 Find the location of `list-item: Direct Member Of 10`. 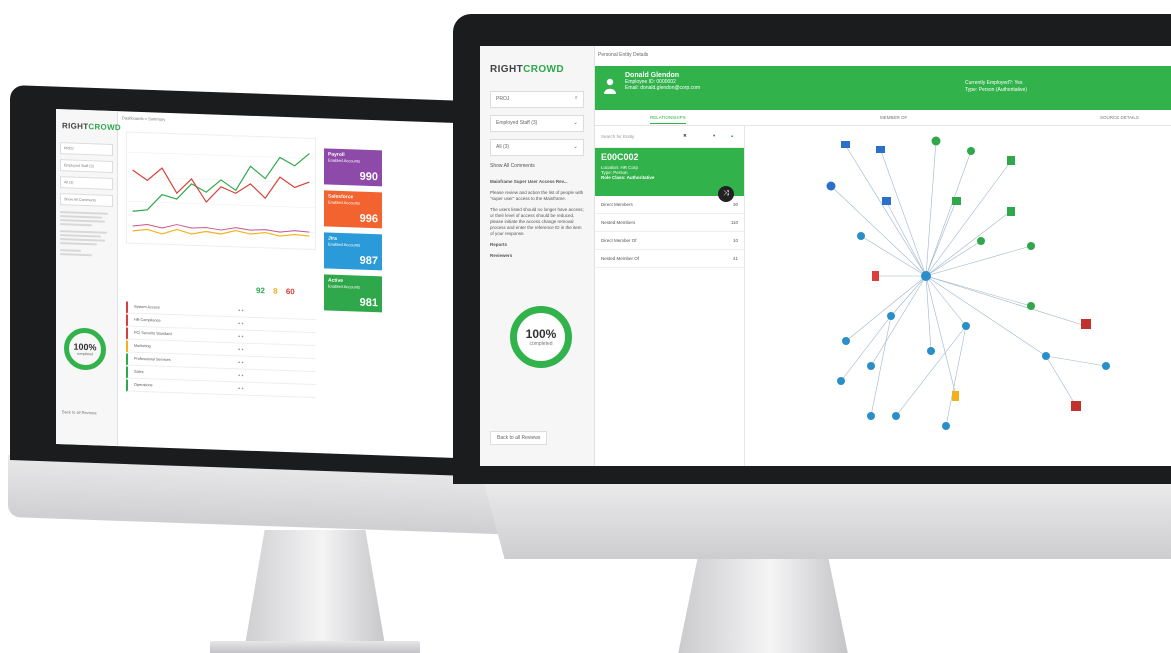

list-item: Direct Member Of 10 is located at coordinates (669, 241).